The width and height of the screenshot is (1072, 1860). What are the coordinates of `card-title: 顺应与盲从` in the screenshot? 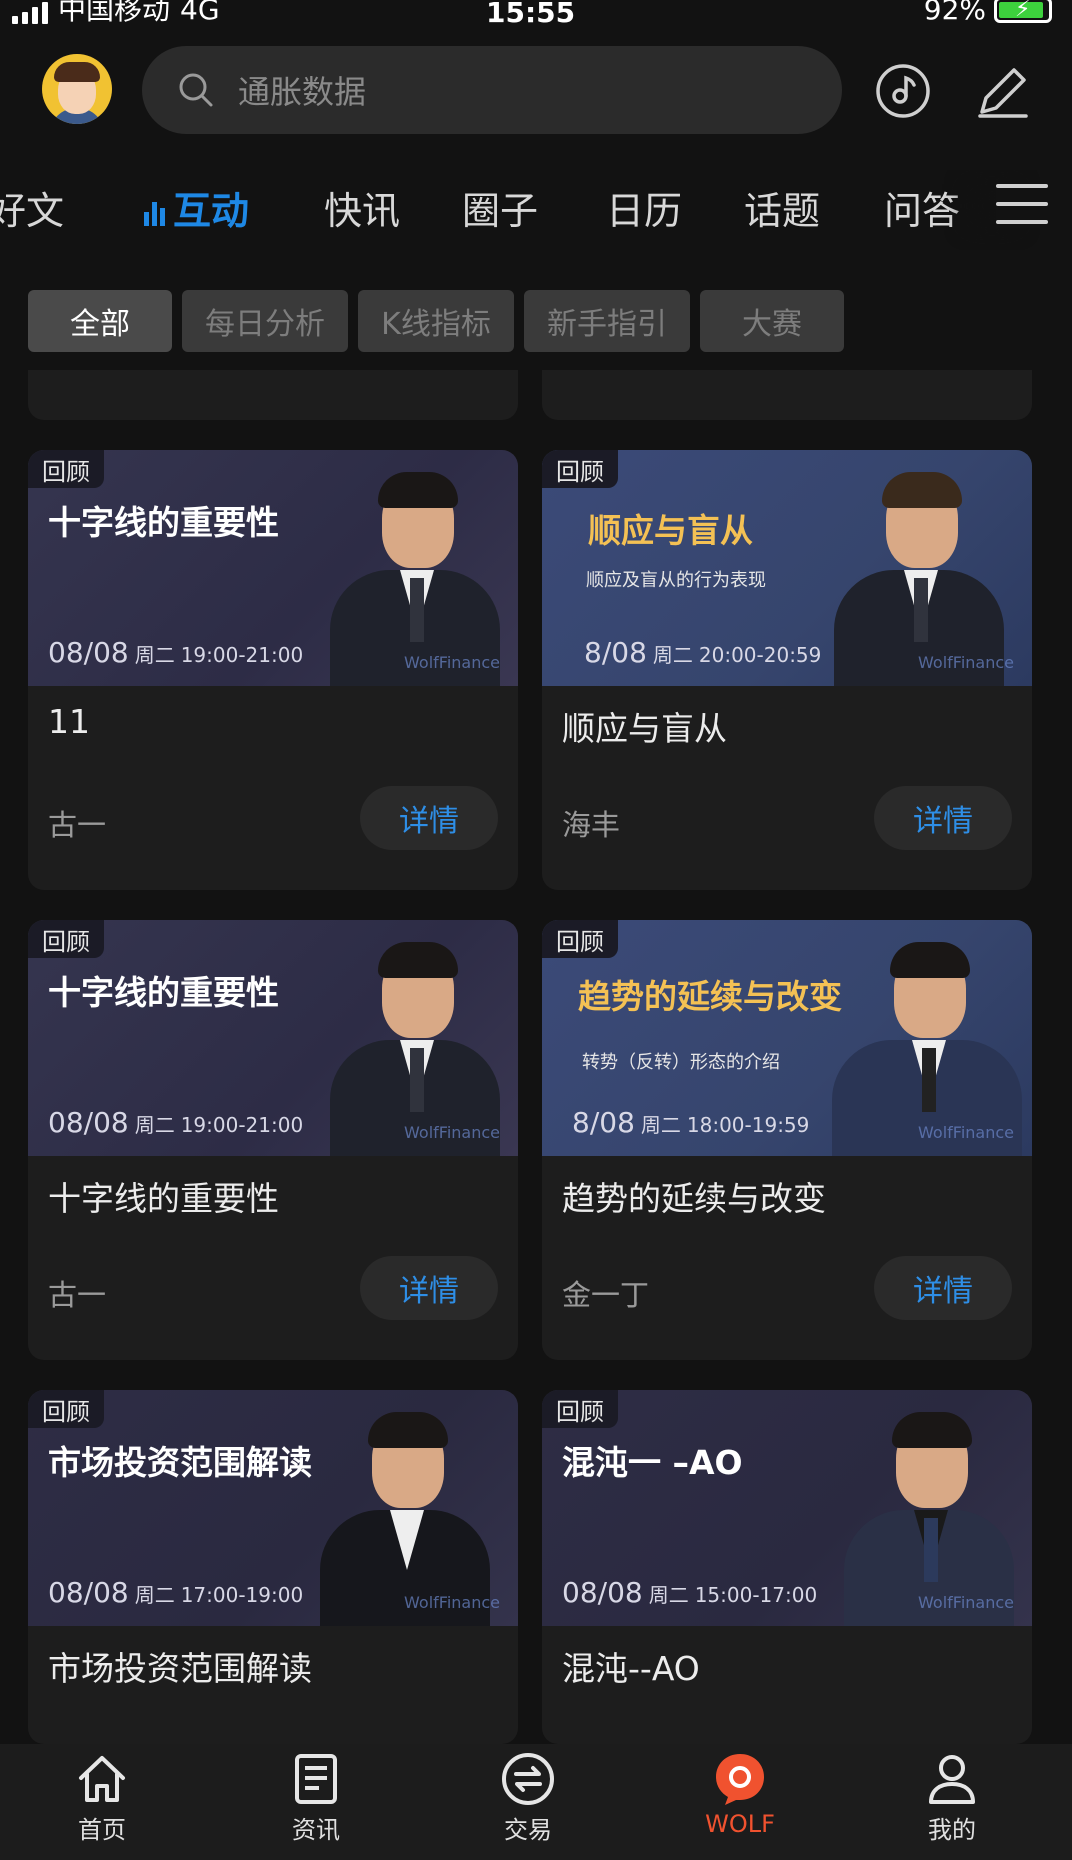 It's located at (644, 728).